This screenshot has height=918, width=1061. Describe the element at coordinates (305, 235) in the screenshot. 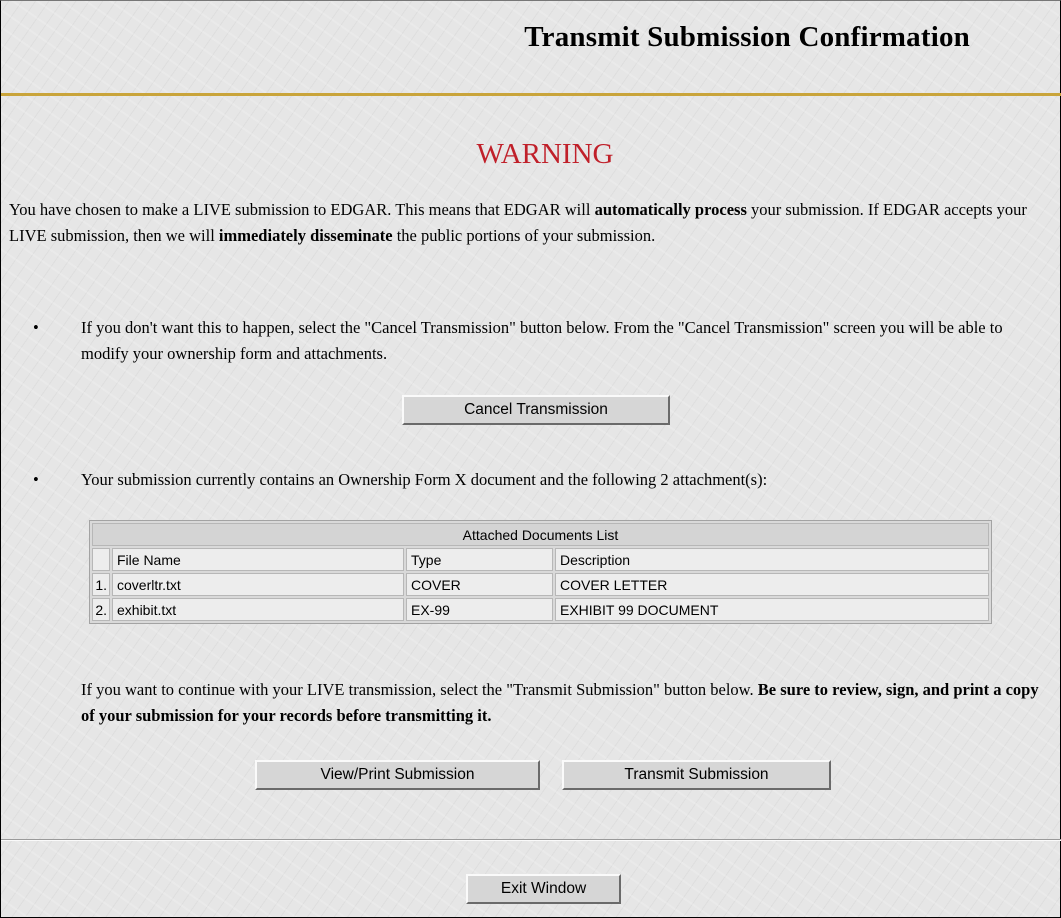

I see `intro-bold-2: immediately disseminate` at that location.